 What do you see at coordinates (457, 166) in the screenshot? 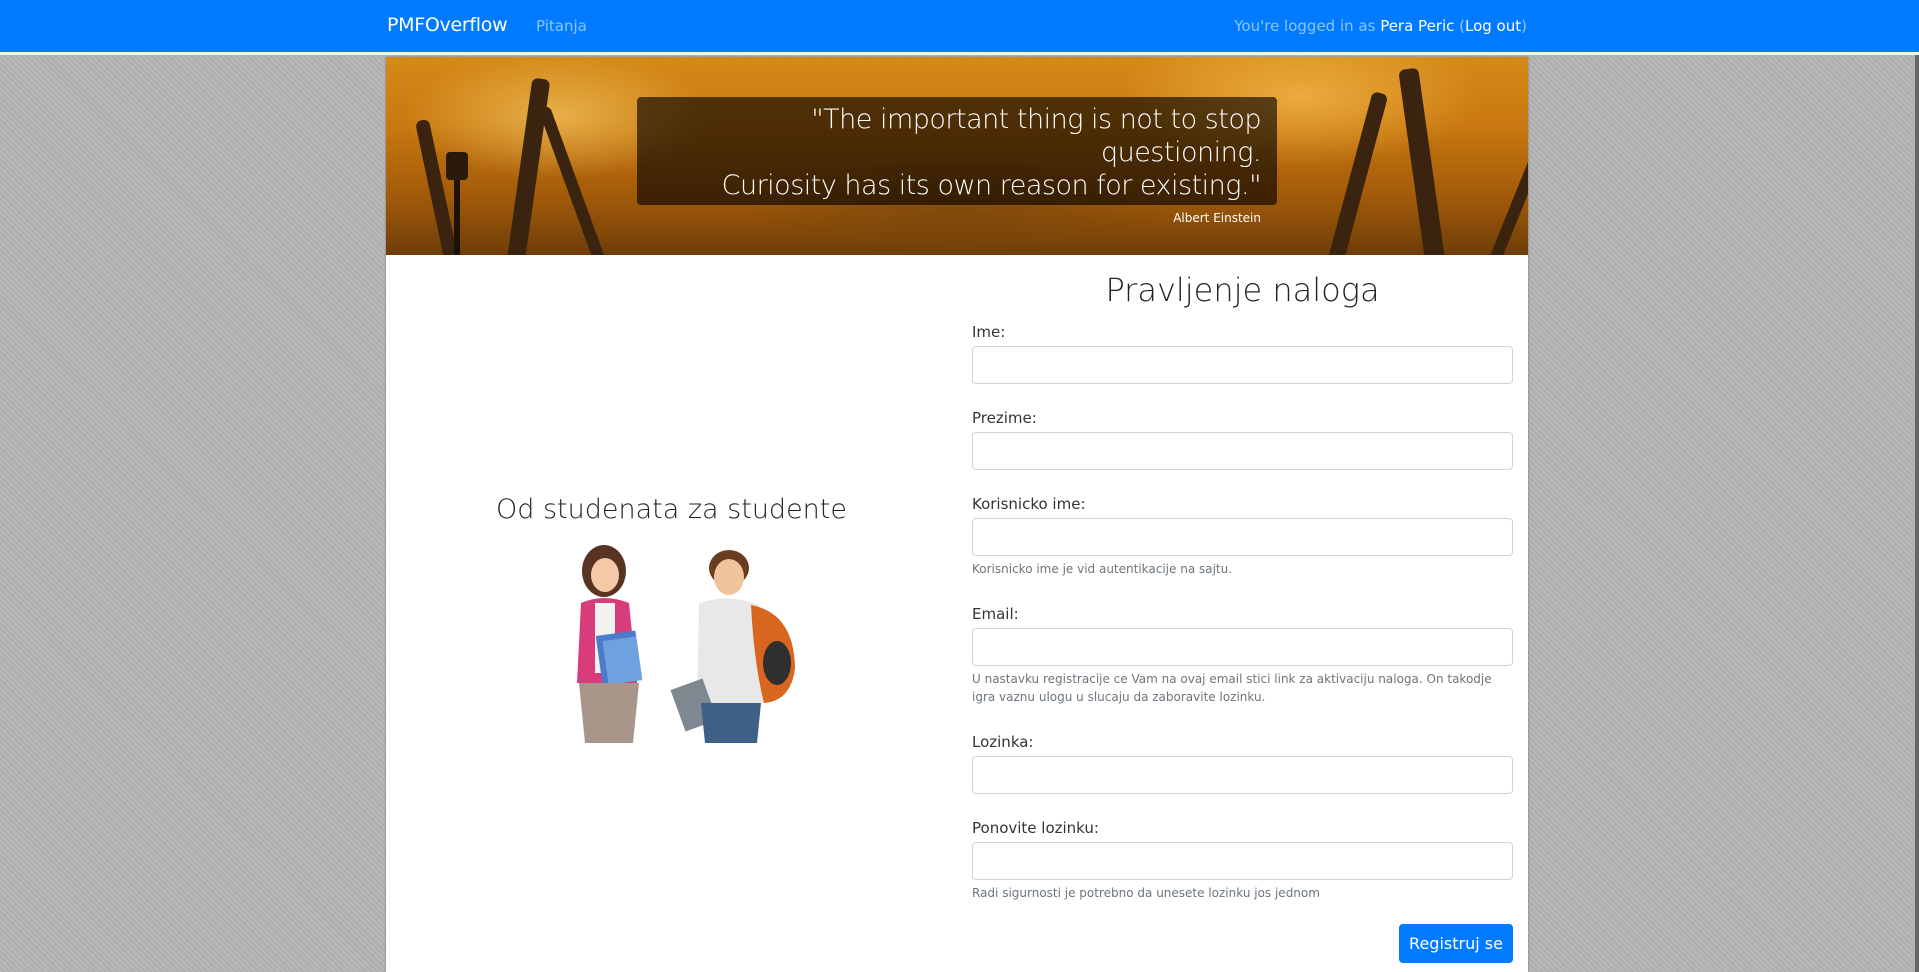
I see `lamp-head` at bounding box center [457, 166].